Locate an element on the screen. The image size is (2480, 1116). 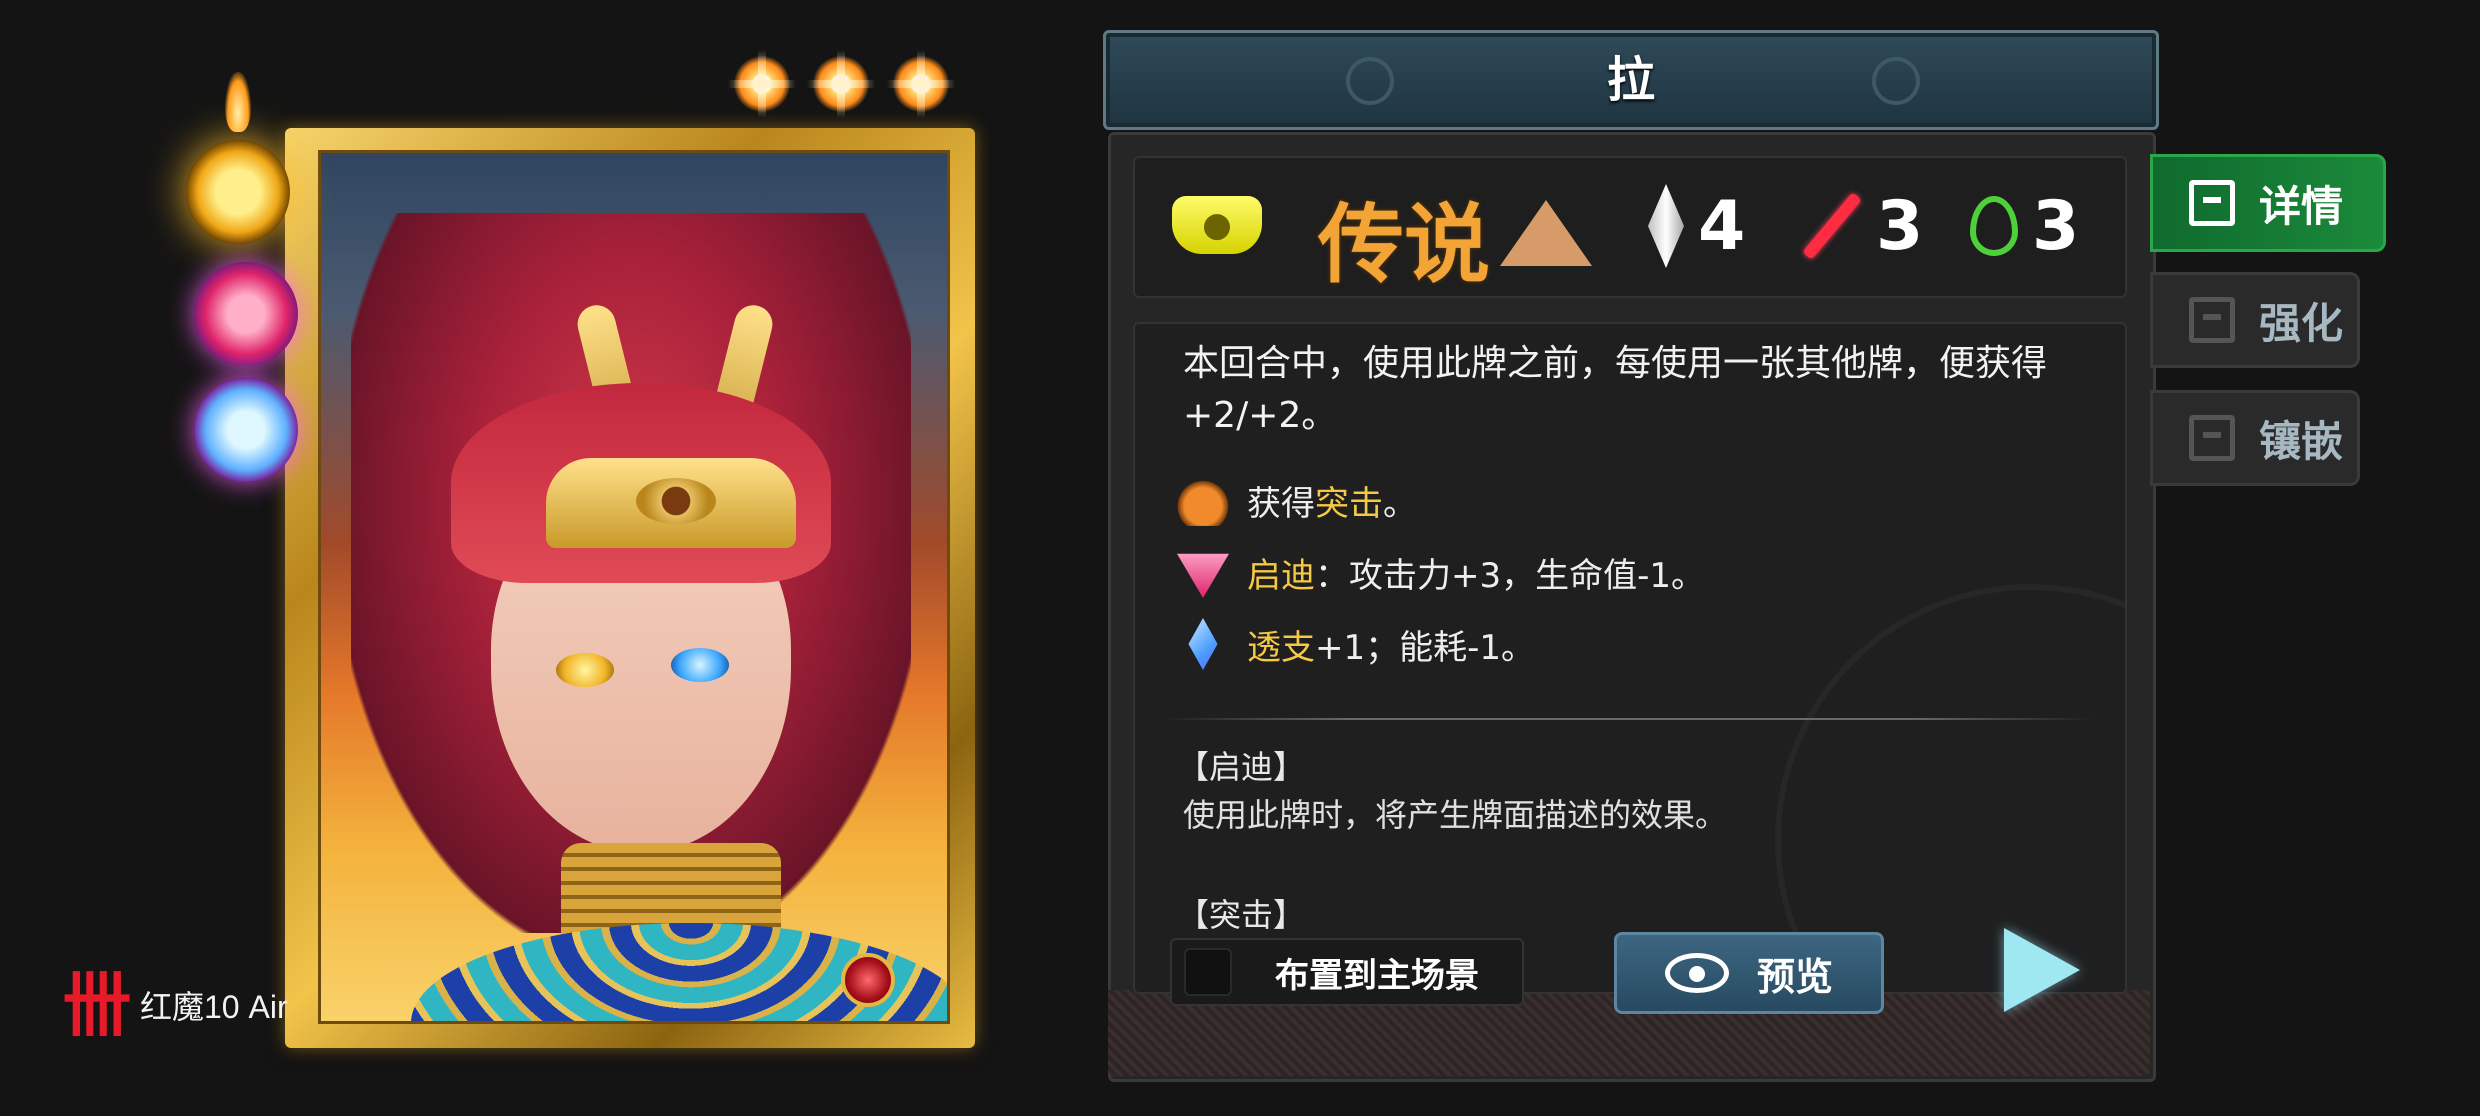
gem-slot-diamond-icon is located at coordinates (246, 430).